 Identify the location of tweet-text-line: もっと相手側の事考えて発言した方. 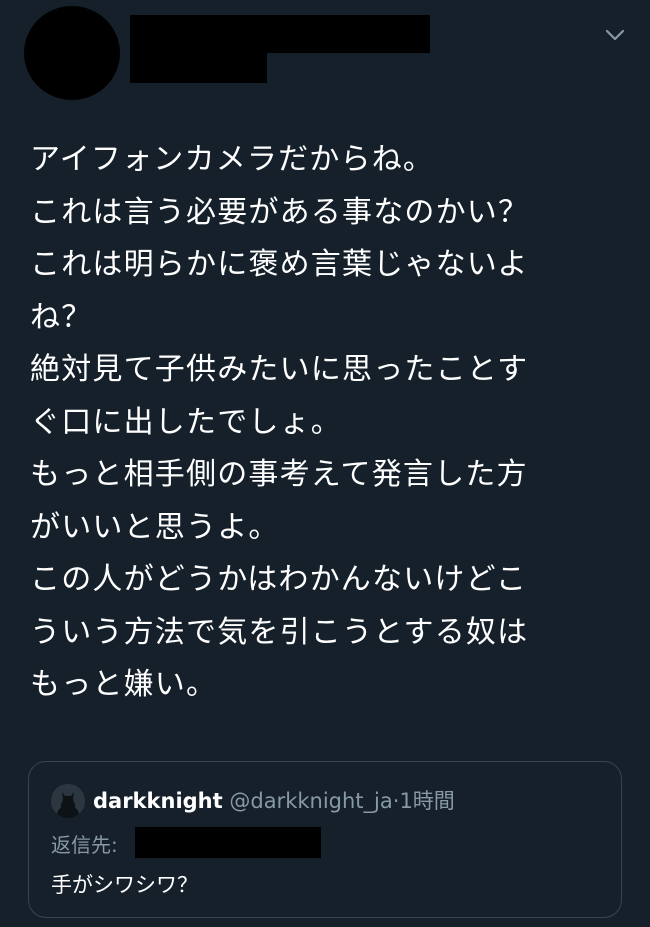
(279, 474).